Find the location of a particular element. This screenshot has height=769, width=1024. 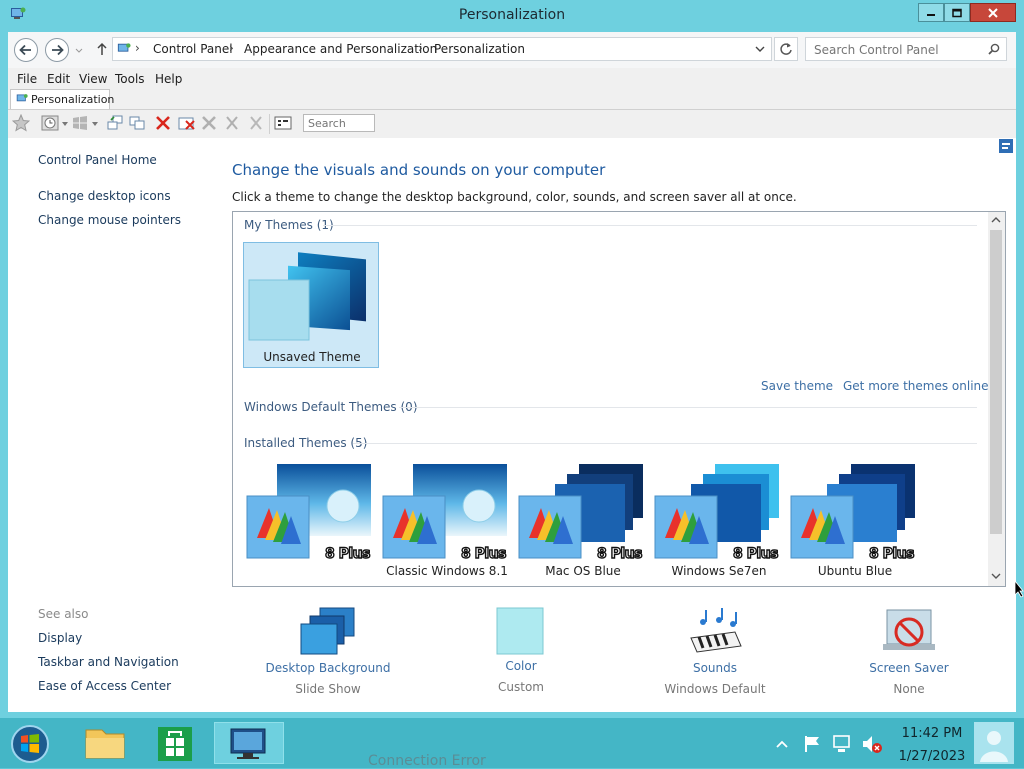

title-bar: Personalization is located at coordinates (512, 16).